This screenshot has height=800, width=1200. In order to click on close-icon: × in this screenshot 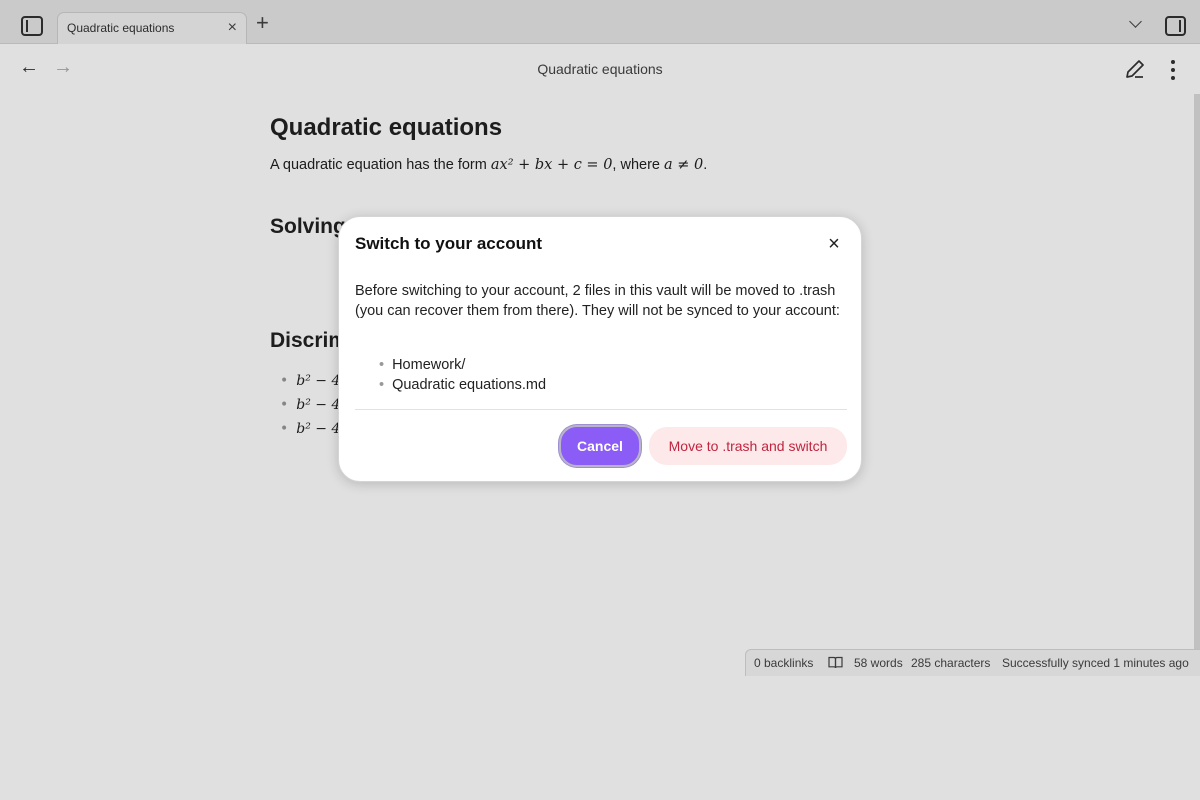, I will do `click(834, 244)`.